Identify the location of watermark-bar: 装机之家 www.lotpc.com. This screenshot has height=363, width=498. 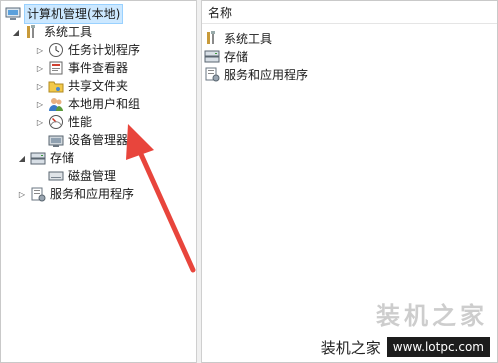
(405, 347).